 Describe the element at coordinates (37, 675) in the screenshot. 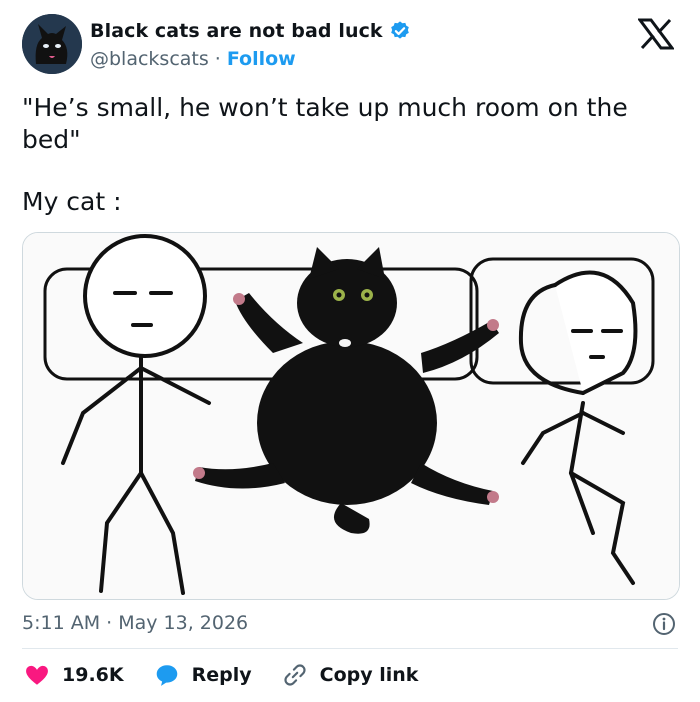

I see `heart-icon` at that location.